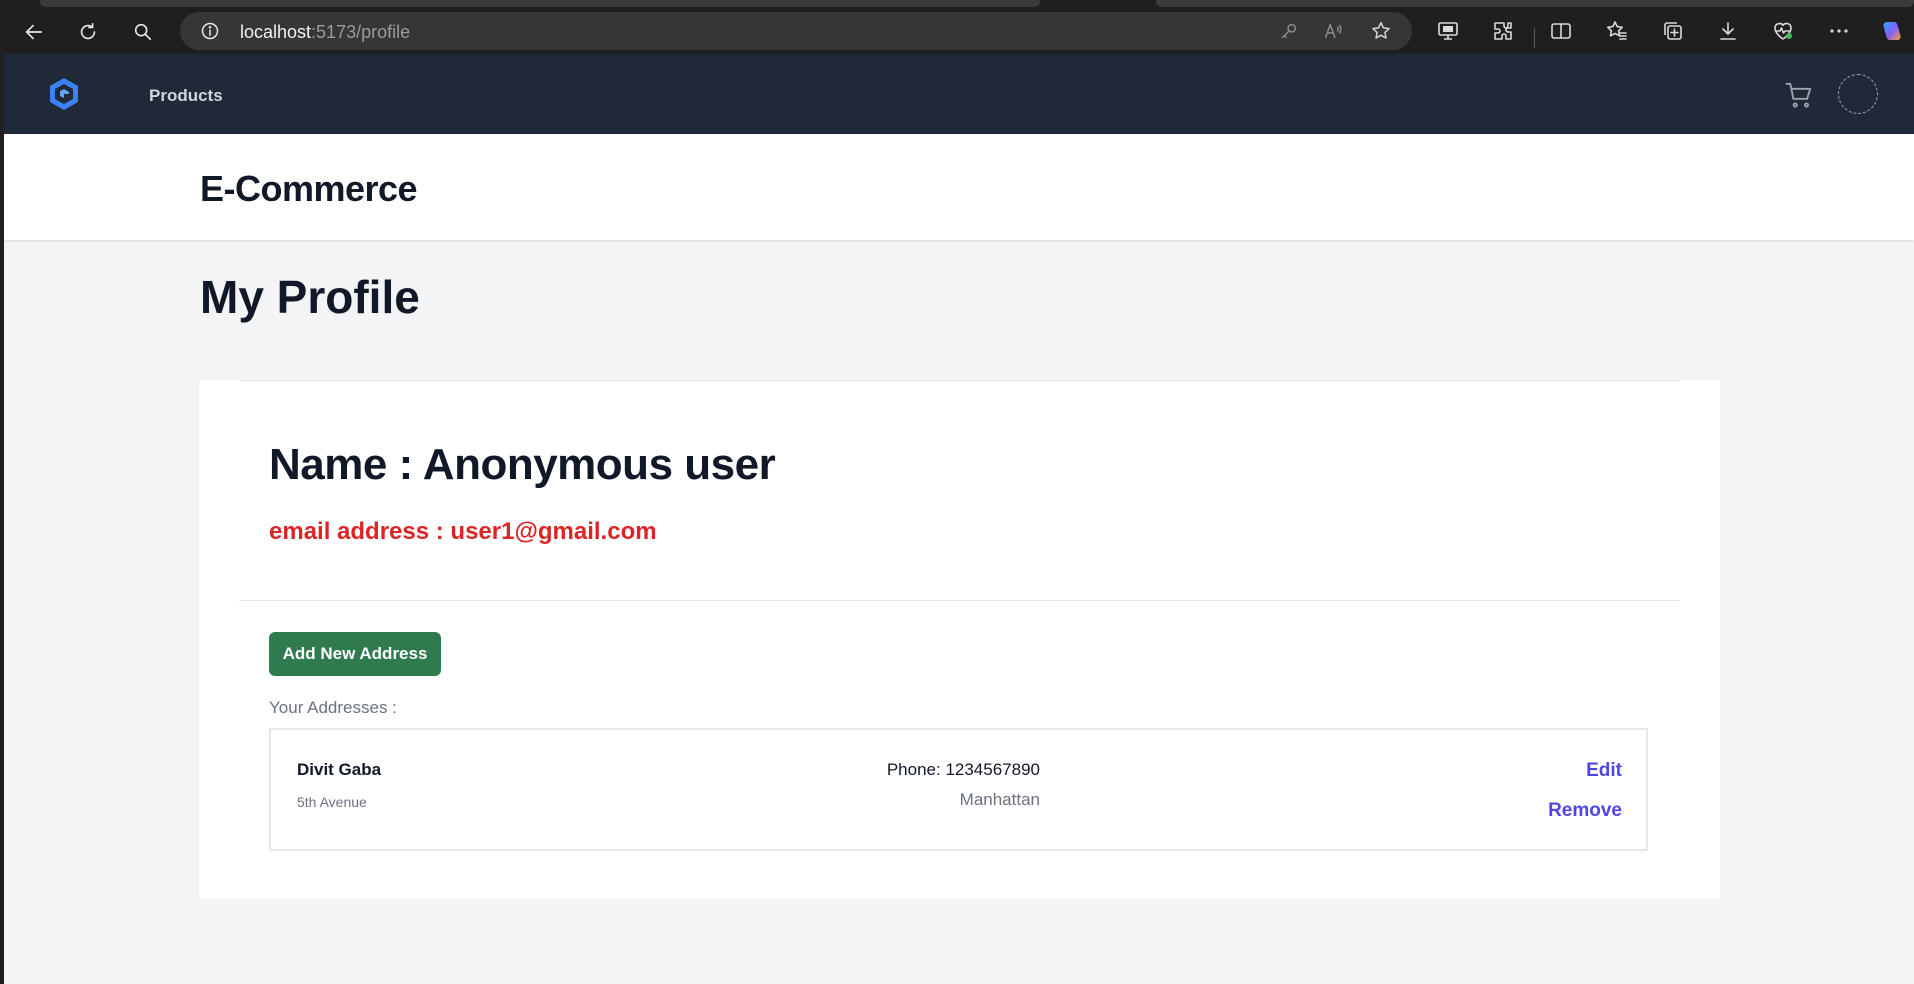 The height and width of the screenshot is (984, 1914). Describe the element at coordinates (1561, 31) in the screenshot. I see `split-screen-icon` at that location.